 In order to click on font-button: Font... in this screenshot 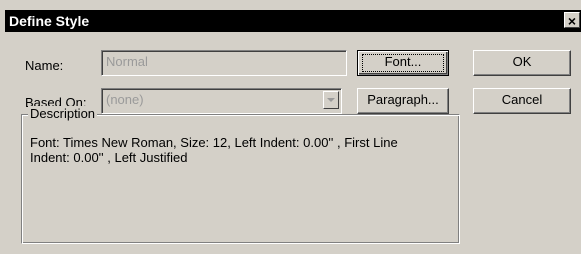, I will do `click(403, 63)`.